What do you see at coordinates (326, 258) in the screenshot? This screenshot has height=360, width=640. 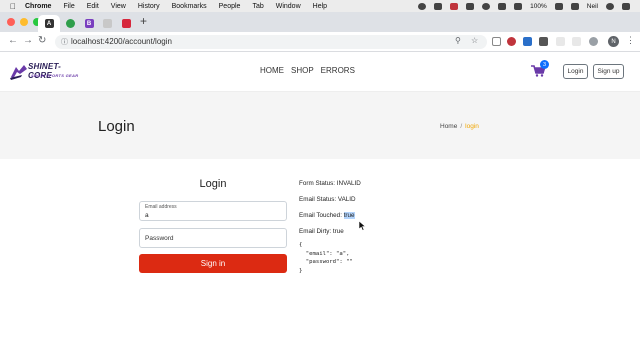 I see `form-value-json: { "email": "a", "password": "" }` at bounding box center [326, 258].